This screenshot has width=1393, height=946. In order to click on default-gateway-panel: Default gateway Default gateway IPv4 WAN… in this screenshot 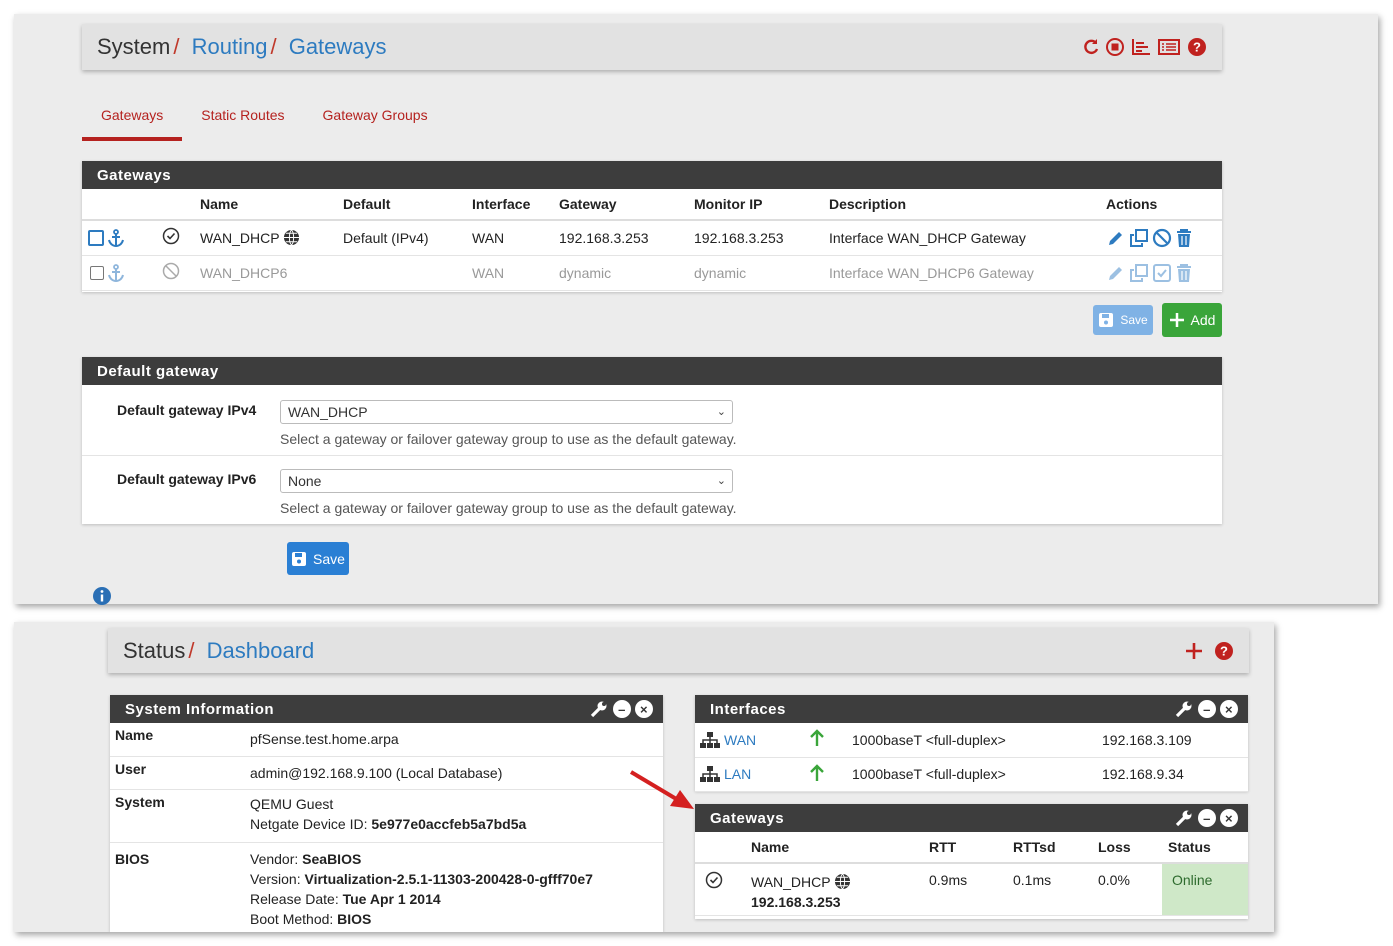, I will do `click(652, 440)`.